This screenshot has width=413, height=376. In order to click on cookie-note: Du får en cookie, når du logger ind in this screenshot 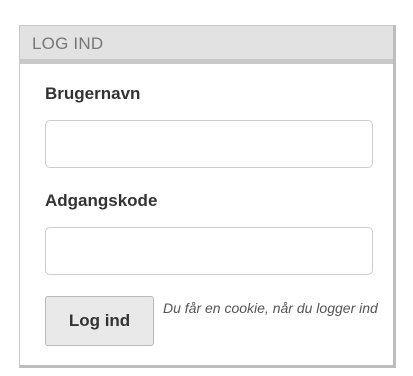, I will do `click(270, 308)`.